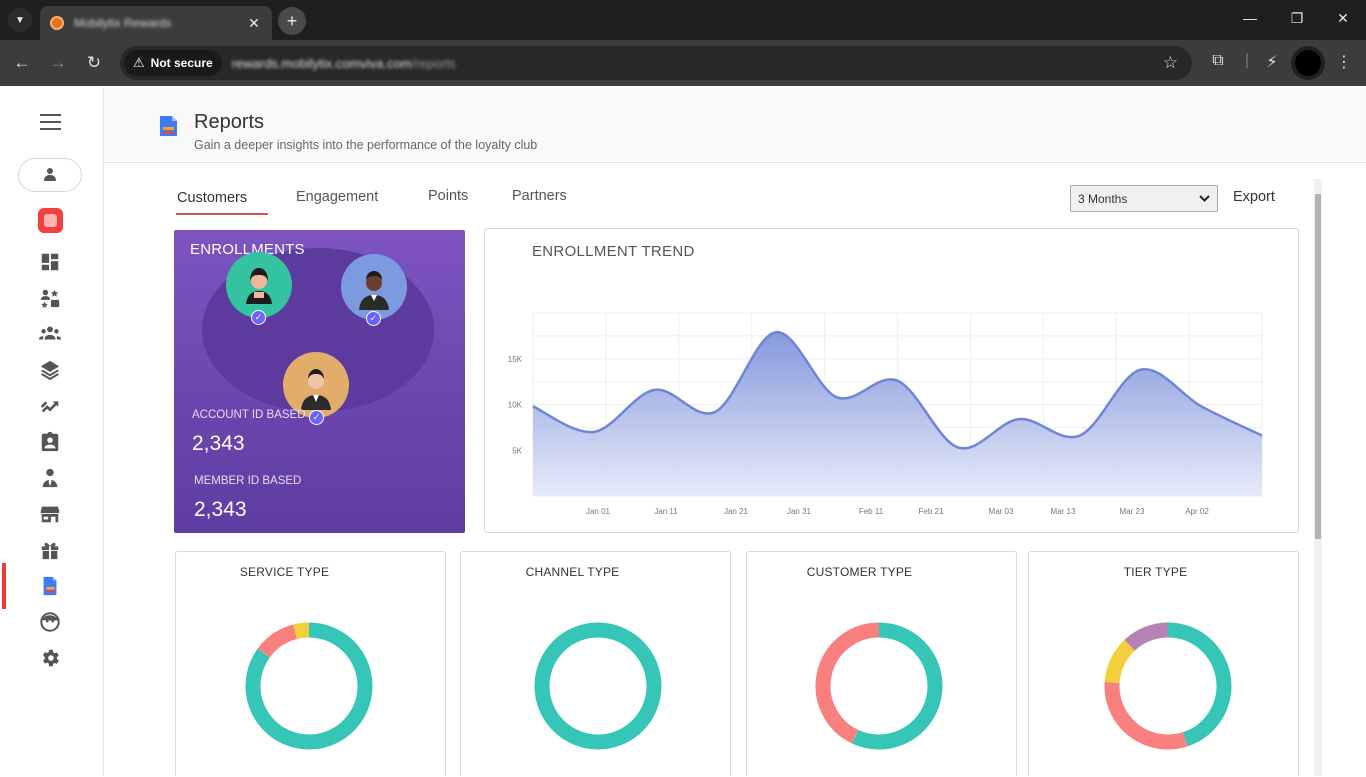 Image resolution: width=1366 pixels, height=777 pixels. Describe the element at coordinates (1343, 18) in the screenshot. I see `window-close-button: ✕` at that location.